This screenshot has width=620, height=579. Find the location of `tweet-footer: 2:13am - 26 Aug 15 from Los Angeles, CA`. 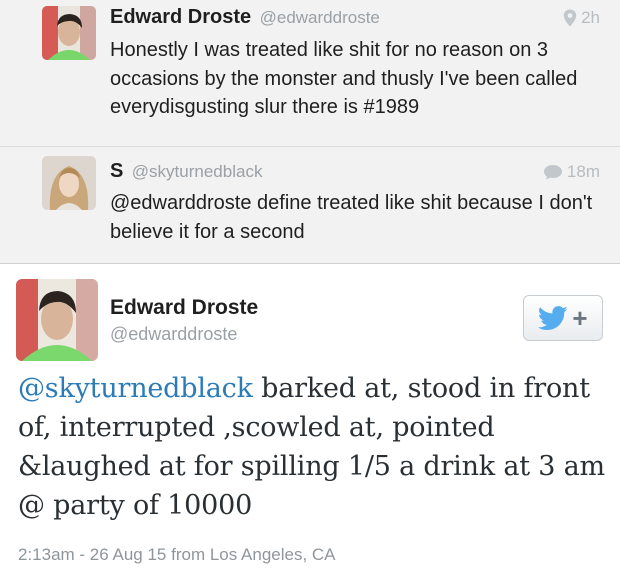

tweet-footer: 2:13am - 26 Aug 15 from Los Angeles, CA is located at coordinates (177, 554).